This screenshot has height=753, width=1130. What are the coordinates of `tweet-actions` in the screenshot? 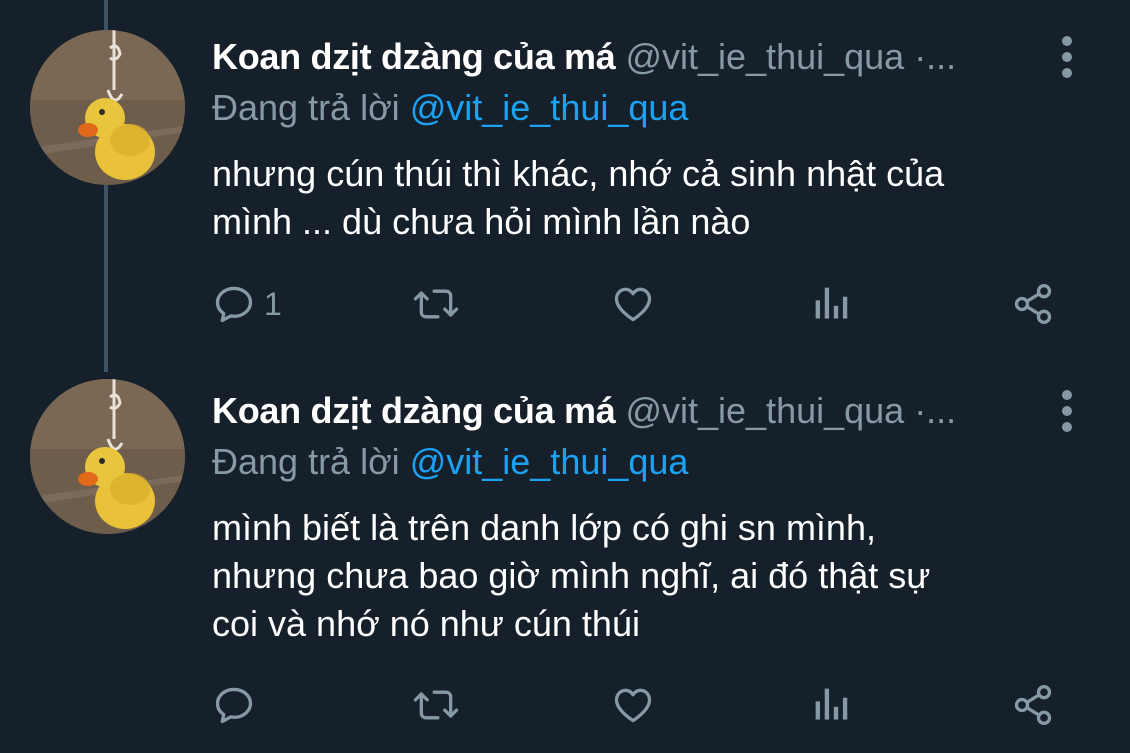 It's located at (642, 705).